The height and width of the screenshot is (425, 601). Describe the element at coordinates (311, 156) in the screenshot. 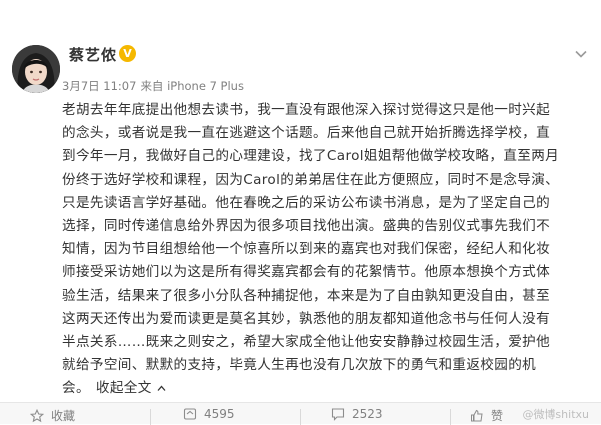

I see `content-line: 到今年一月，我做好自己的心理建设，找了Carol姐姐帮他做学校攻略，直至两月` at that location.